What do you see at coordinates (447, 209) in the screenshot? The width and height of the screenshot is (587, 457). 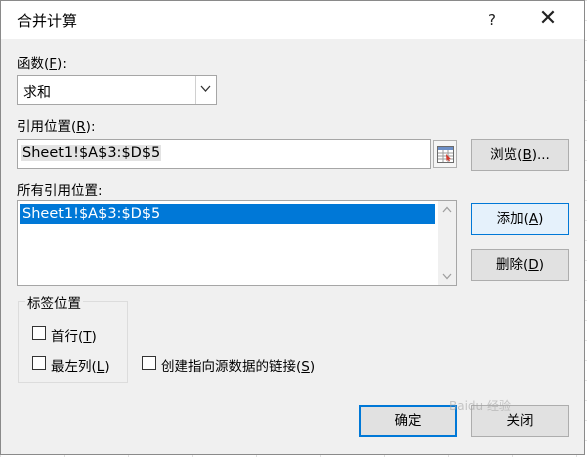 I see `scroll-up-icon` at bounding box center [447, 209].